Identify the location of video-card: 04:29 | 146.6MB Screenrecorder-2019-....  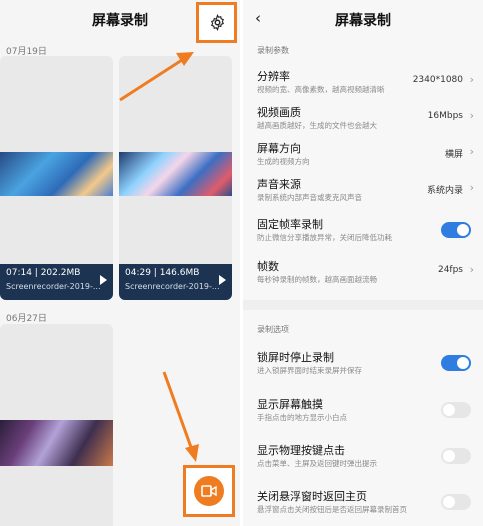
(175, 178).